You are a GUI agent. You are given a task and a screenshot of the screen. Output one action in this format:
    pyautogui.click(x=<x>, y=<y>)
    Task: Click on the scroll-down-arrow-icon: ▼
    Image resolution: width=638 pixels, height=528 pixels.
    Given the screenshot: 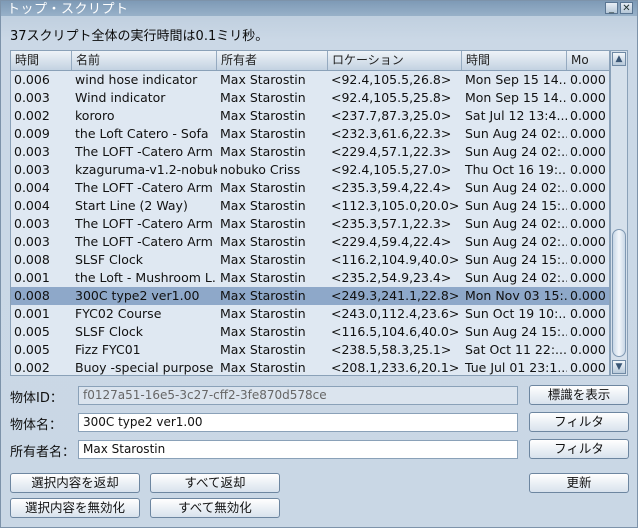 What is the action you would take?
    pyautogui.click(x=619, y=367)
    